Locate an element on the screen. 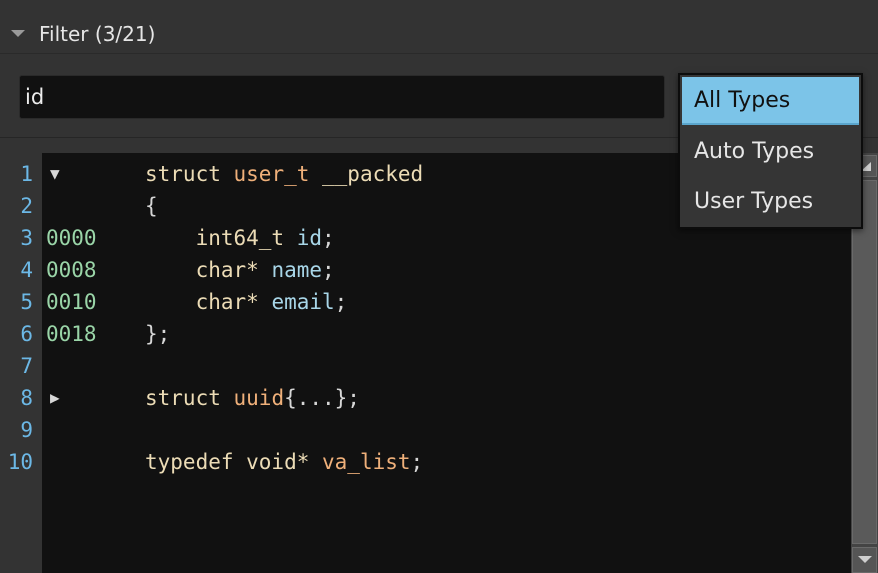 The height and width of the screenshot is (573, 878). dropdown-option-auto-types: Auto Types is located at coordinates (770, 152).